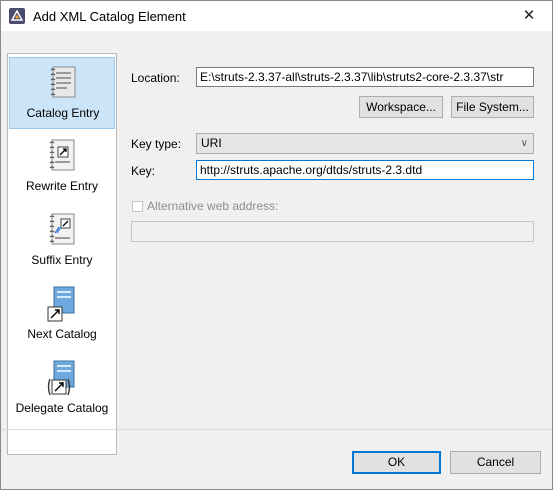 The width and height of the screenshot is (553, 490). Describe the element at coordinates (396, 462) in the screenshot. I see `ok-button: OK` at that location.